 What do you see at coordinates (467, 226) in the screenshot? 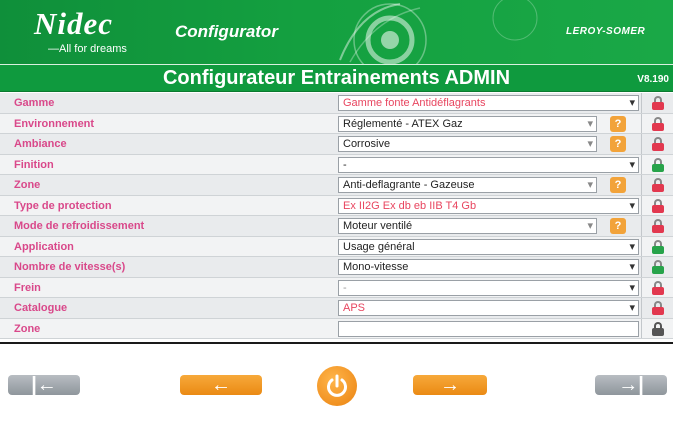
I see `dropdown-select: Moteur ventilé ▾` at bounding box center [467, 226].